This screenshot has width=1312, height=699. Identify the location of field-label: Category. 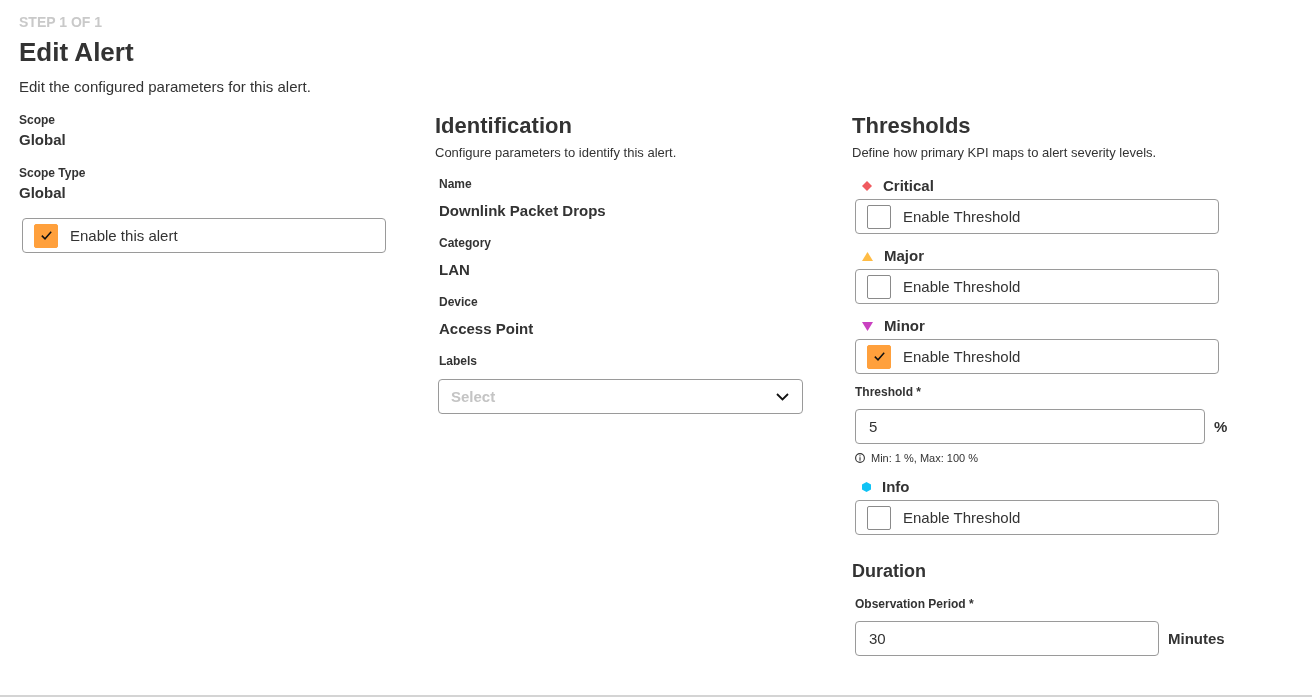
(465, 243).